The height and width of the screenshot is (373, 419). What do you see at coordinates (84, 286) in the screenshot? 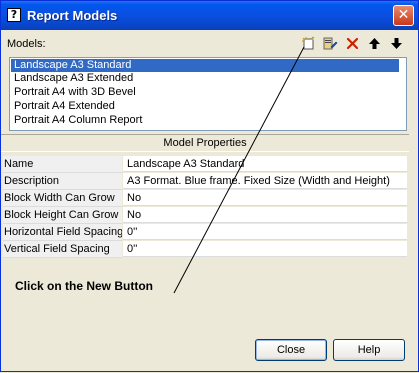
I see `callout-annotation: Click on the New Button` at bounding box center [84, 286].